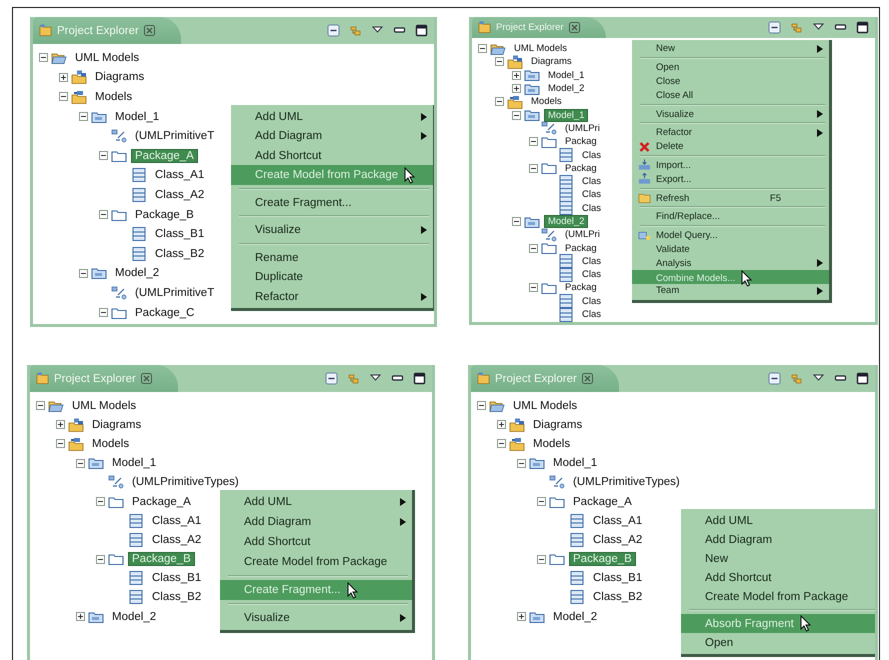 The height and width of the screenshot is (660, 889). I want to click on menu-item: Analysis, so click(730, 263).